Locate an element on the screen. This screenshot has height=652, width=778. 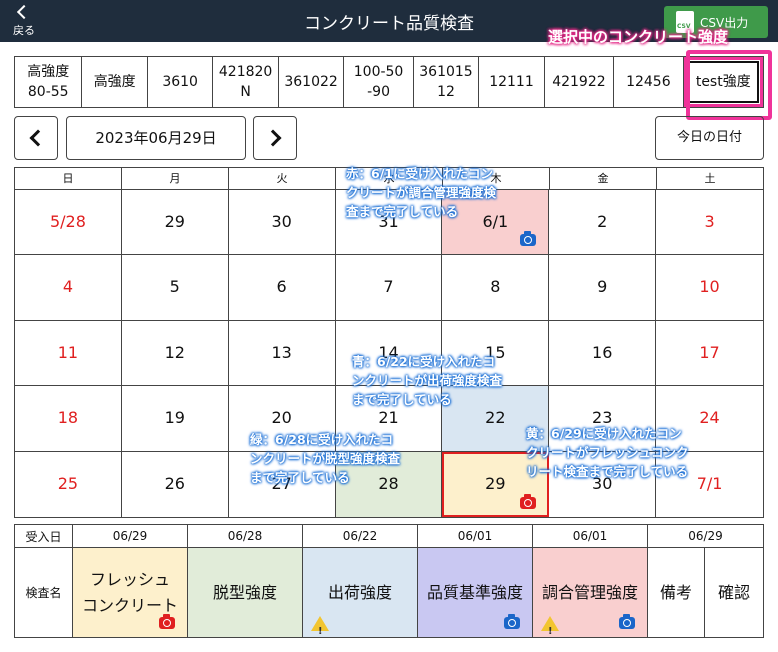
calendar-day: 18 is located at coordinates (68, 419).